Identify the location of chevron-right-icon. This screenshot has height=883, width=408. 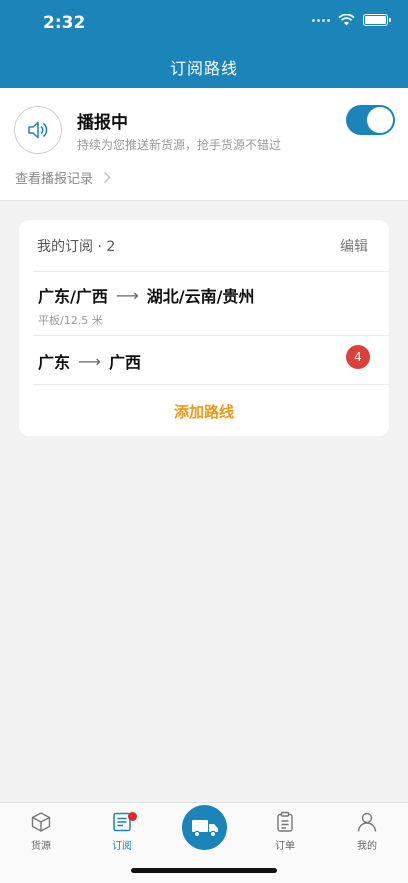
(107, 177).